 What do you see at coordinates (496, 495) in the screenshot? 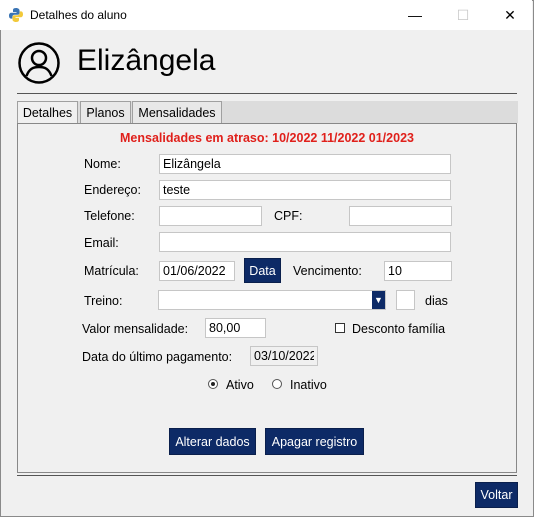
I see `voltar-button: Voltar` at bounding box center [496, 495].